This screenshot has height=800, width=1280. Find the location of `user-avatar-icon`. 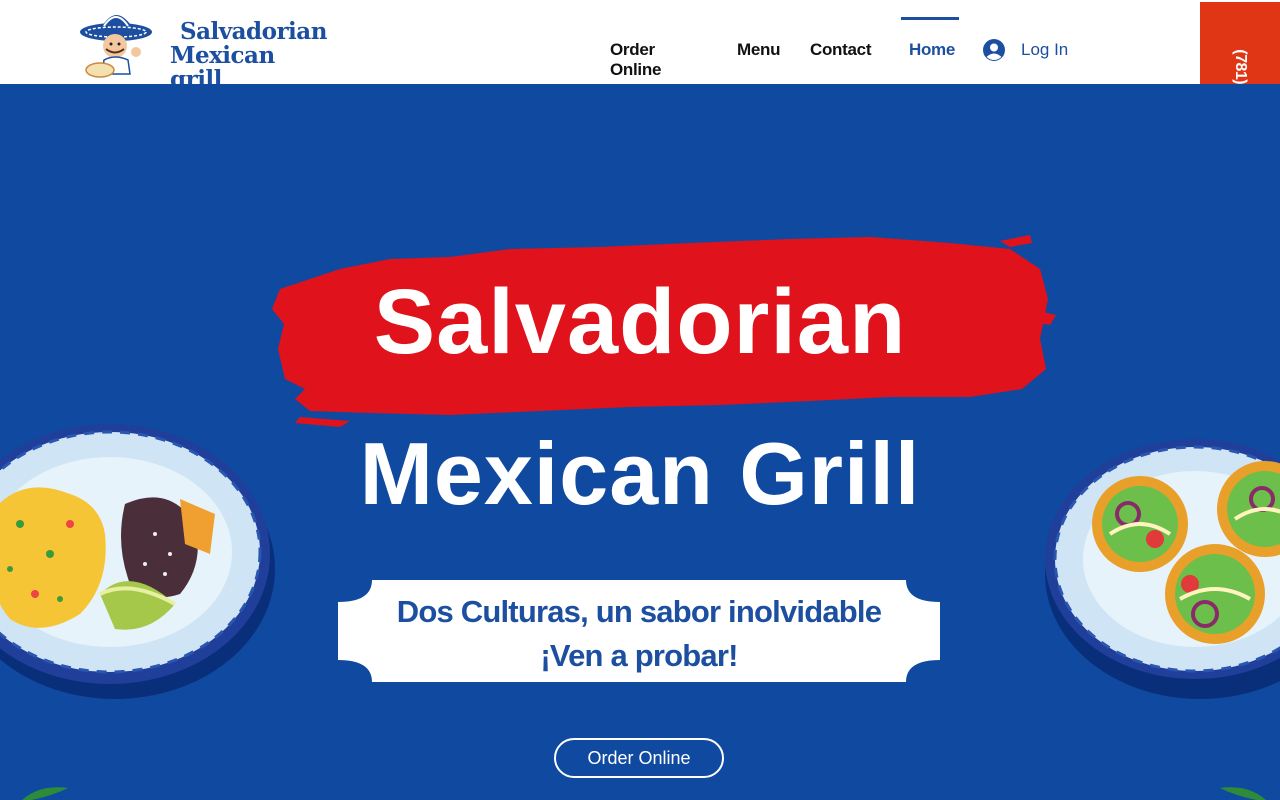

user-avatar-icon is located at coordinates (994, 50).